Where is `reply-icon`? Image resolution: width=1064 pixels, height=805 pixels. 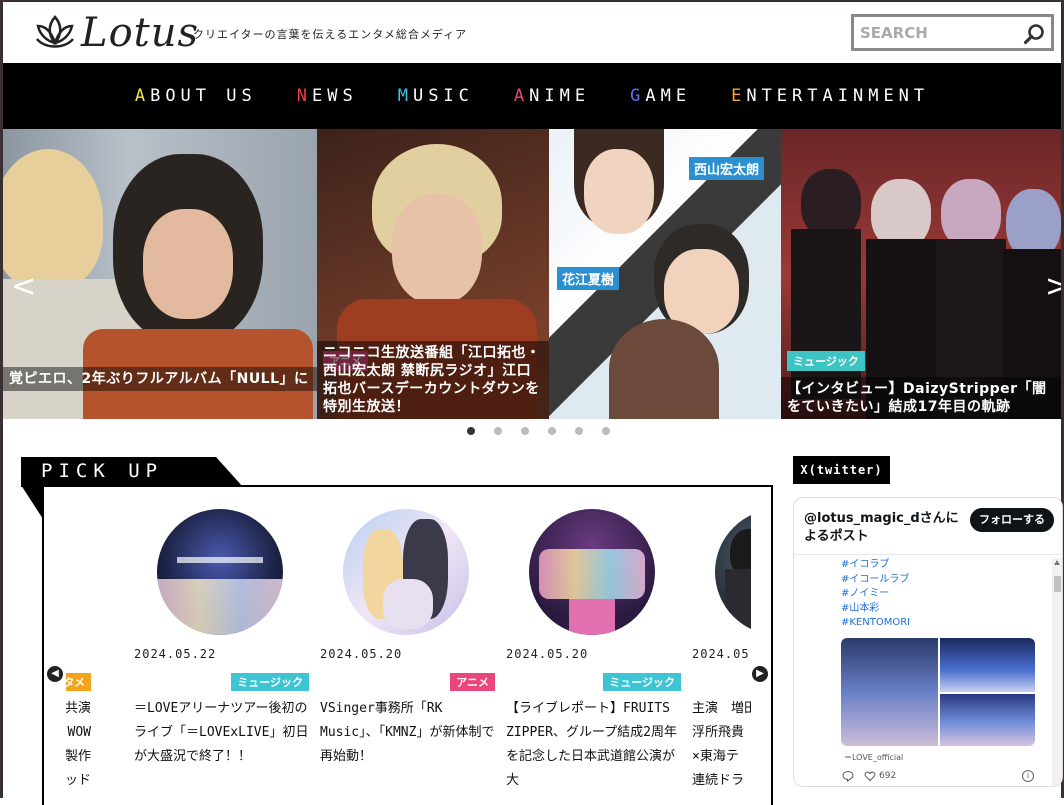 reply-icon is located at coordinates (848, 776).